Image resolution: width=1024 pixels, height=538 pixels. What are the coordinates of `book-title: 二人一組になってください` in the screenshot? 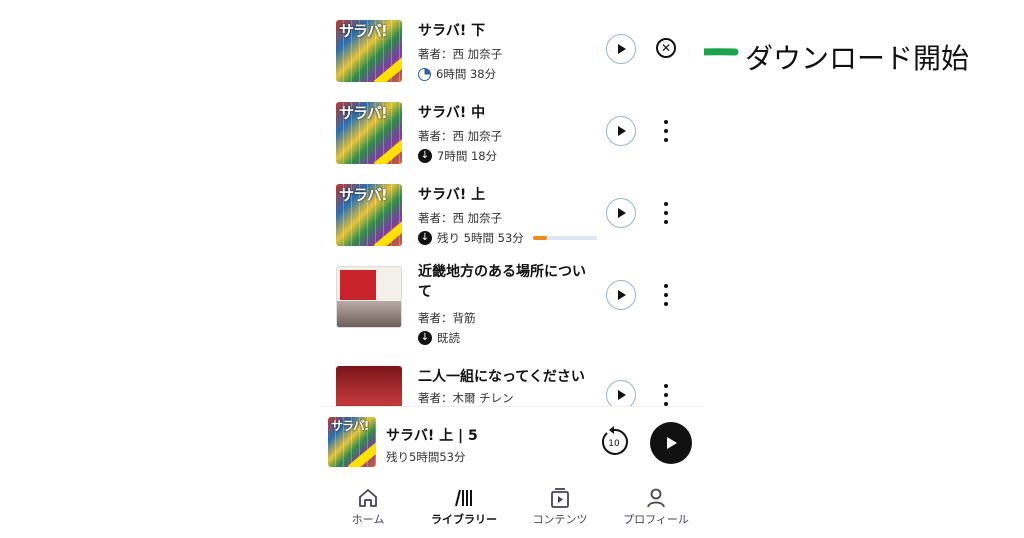 It's located at (501, 377).